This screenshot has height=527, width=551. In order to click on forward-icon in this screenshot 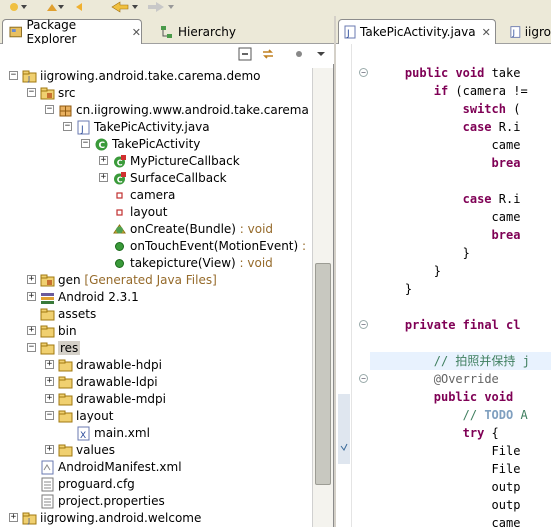, I will do `click(160, 7)`.